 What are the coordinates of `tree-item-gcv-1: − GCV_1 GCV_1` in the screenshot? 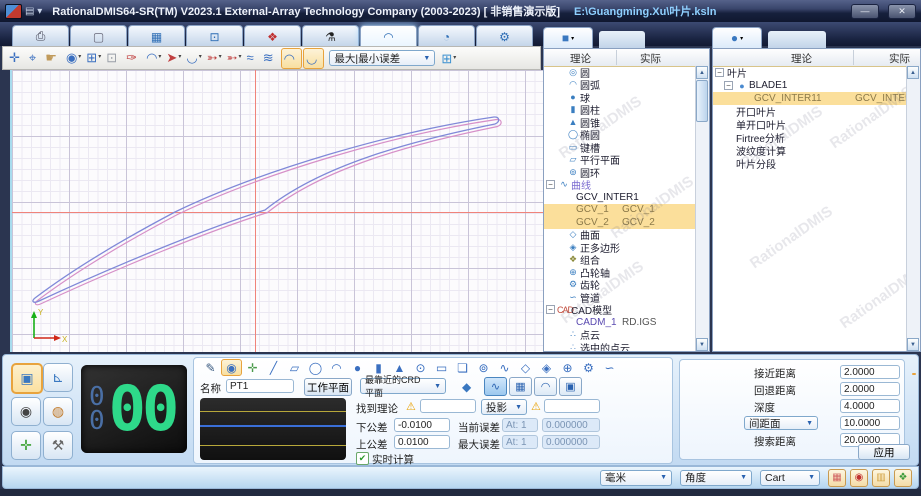 It's located at (620, 209).